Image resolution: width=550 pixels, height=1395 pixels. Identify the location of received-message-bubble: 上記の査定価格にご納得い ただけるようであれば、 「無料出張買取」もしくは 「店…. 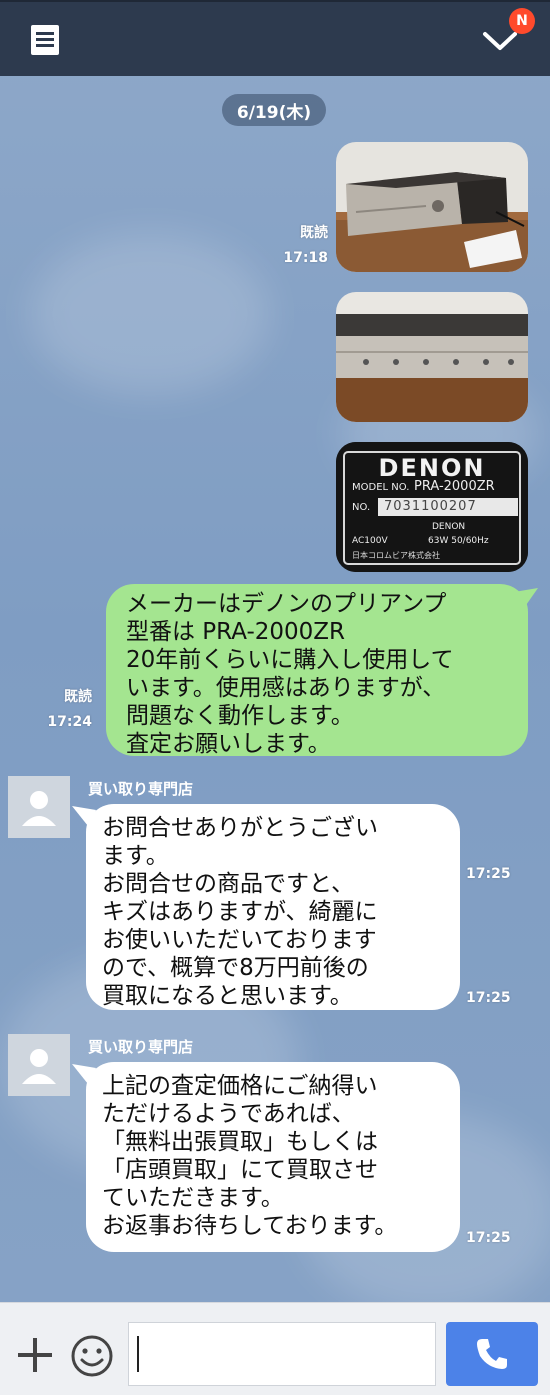
(273, 1157).